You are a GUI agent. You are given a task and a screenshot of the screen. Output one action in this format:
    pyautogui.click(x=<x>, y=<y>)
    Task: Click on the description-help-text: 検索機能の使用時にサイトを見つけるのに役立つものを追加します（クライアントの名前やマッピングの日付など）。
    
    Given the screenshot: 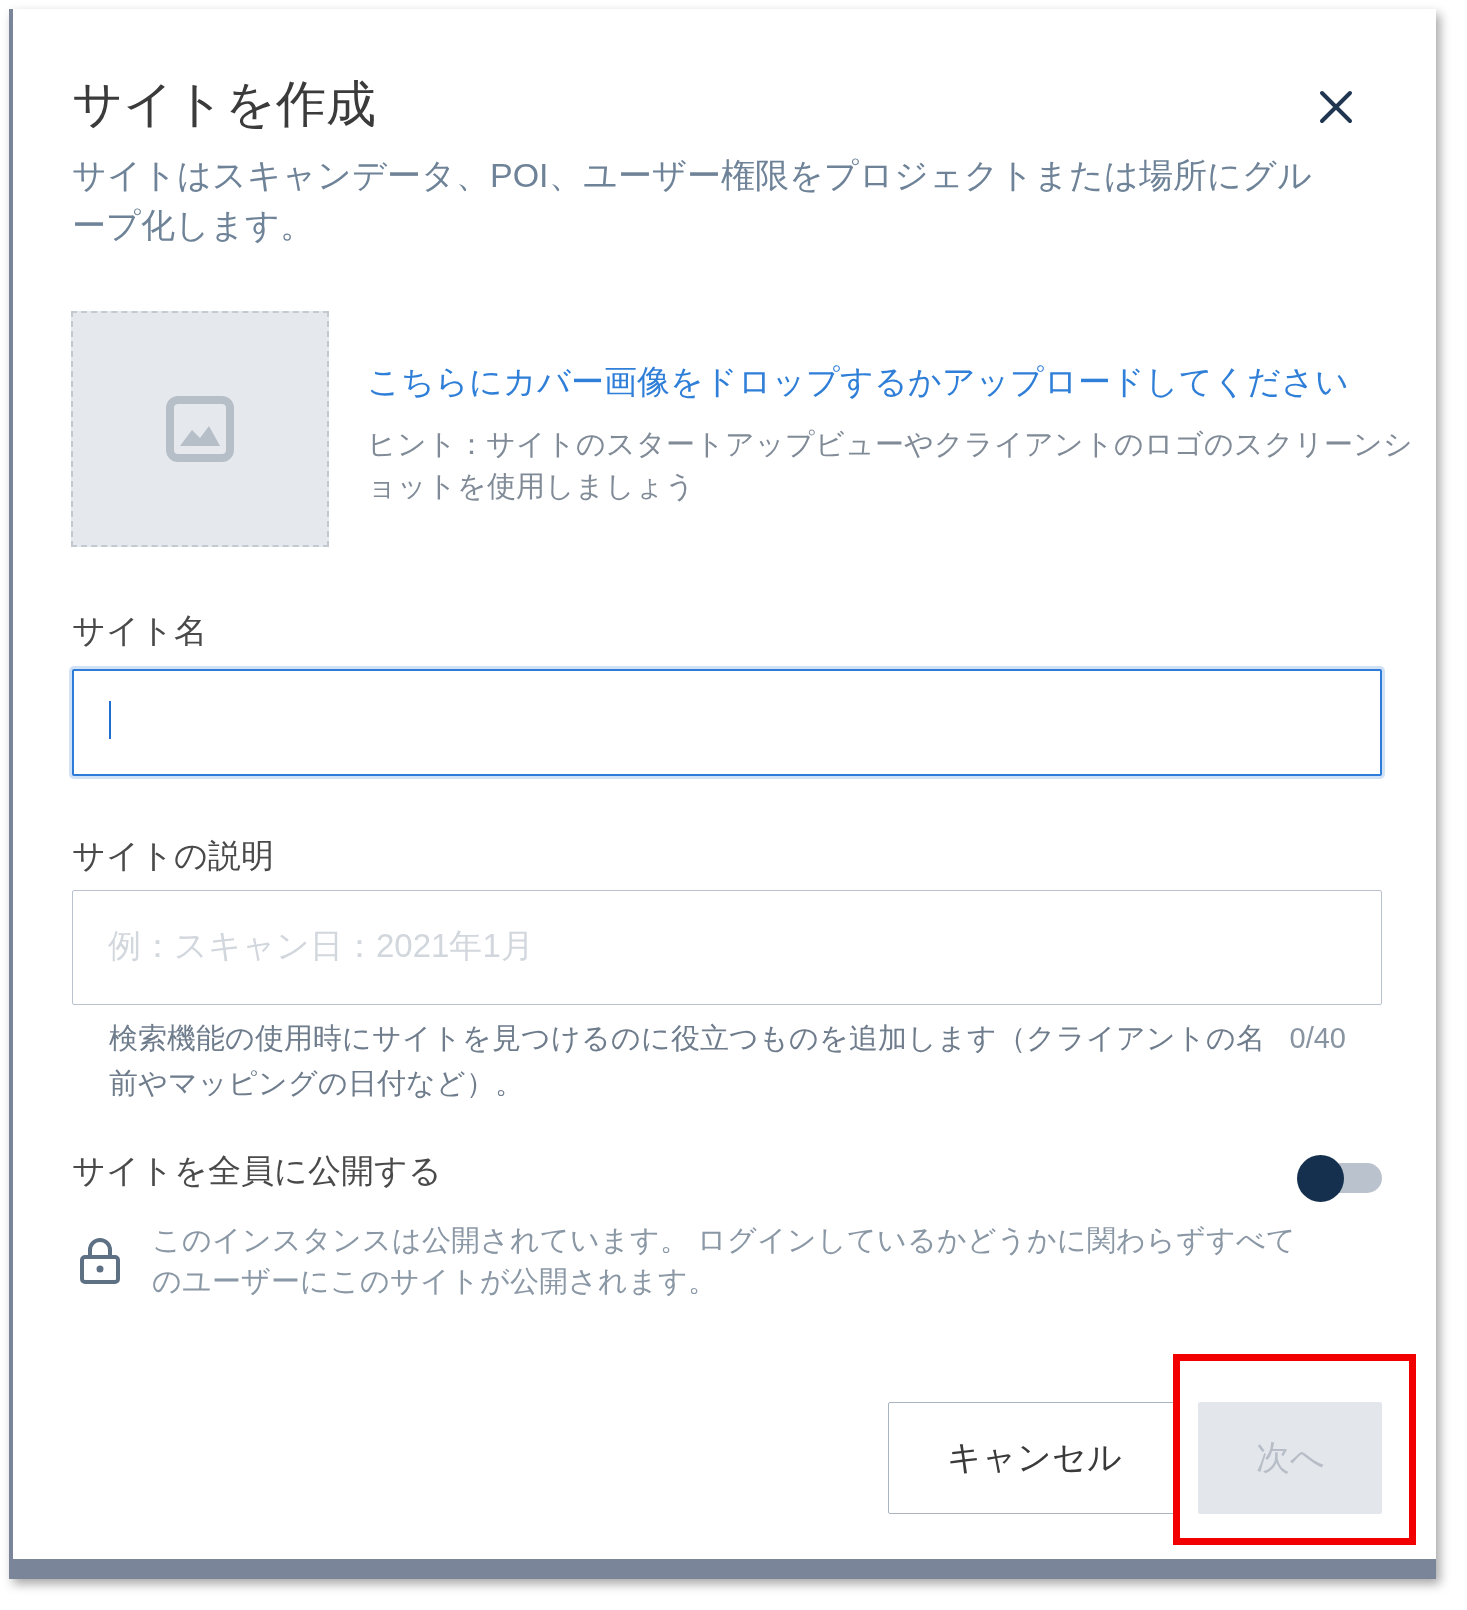 What is the action you would take?
    pyautogui.click(x=687, y=1061)
    